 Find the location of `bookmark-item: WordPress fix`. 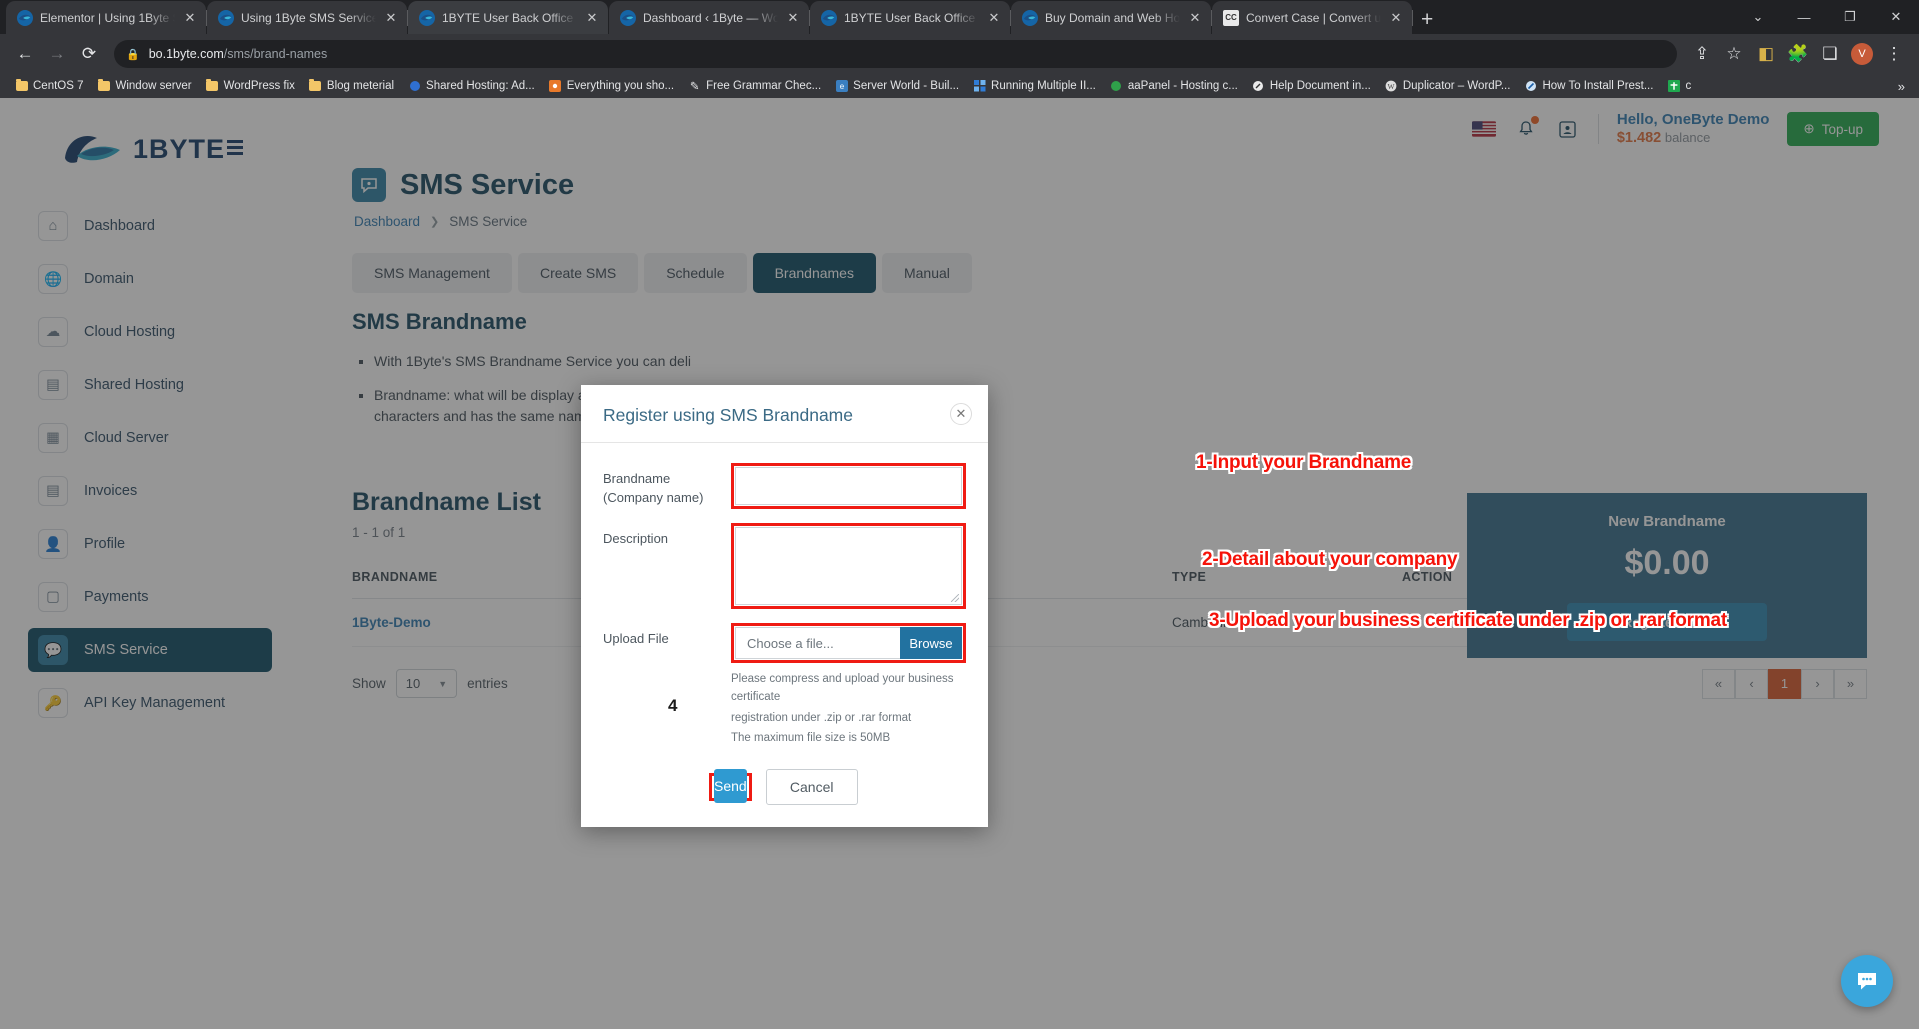

bookmark-item: WordPress fix is located at coordinates (250, 86).